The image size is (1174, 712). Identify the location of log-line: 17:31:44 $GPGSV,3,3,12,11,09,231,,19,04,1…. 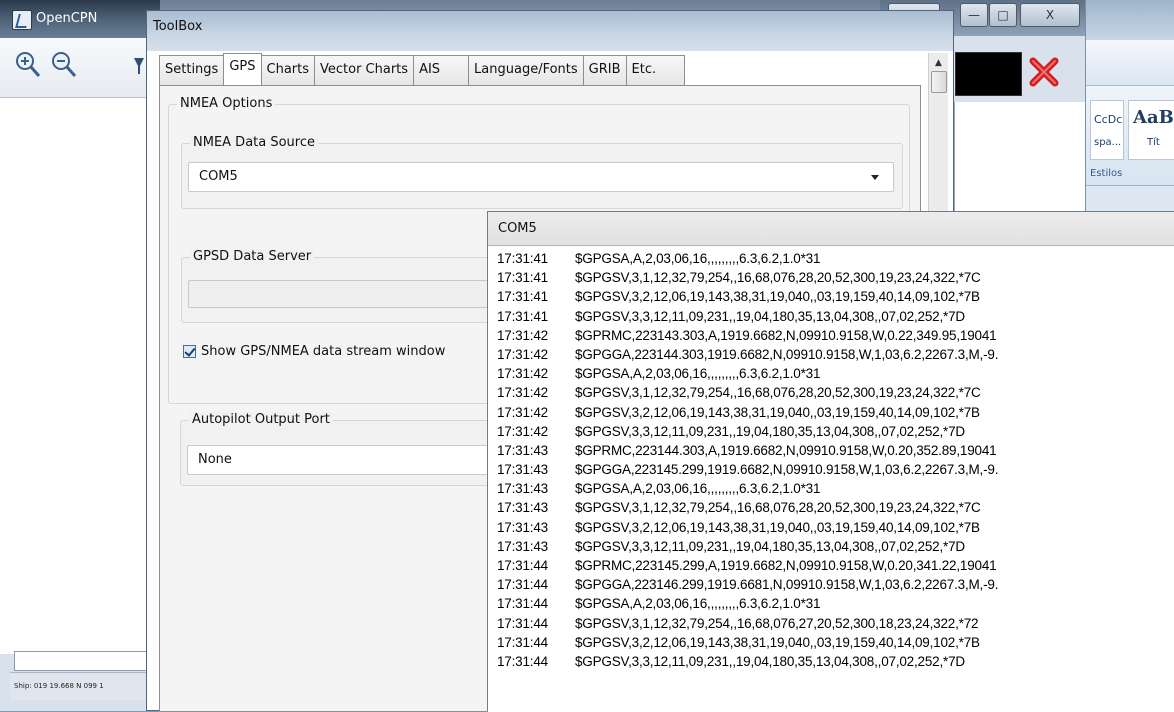
(835, 661).